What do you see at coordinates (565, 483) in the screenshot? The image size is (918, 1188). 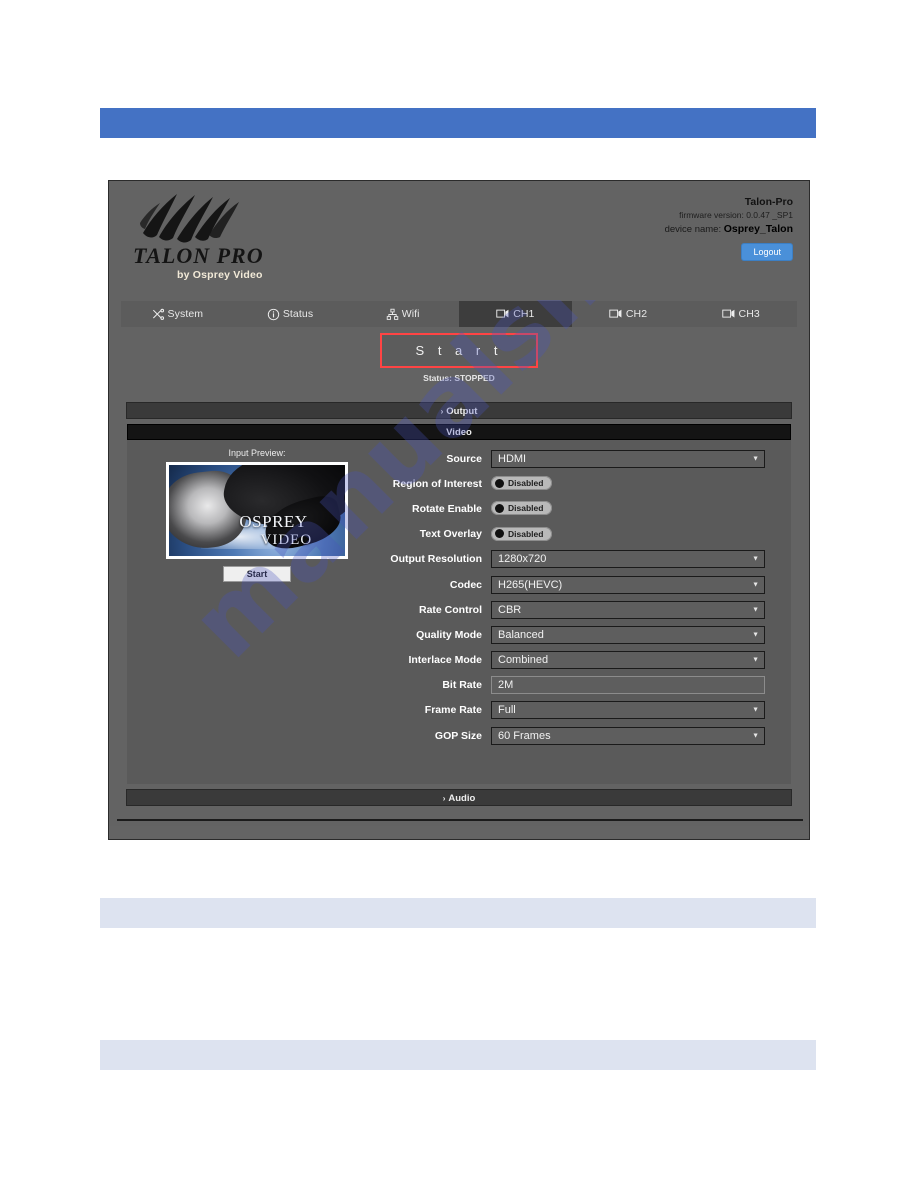 I see `form-row-region-of-interest: Region of Interest Disabled` at bounding box center [565, 483].